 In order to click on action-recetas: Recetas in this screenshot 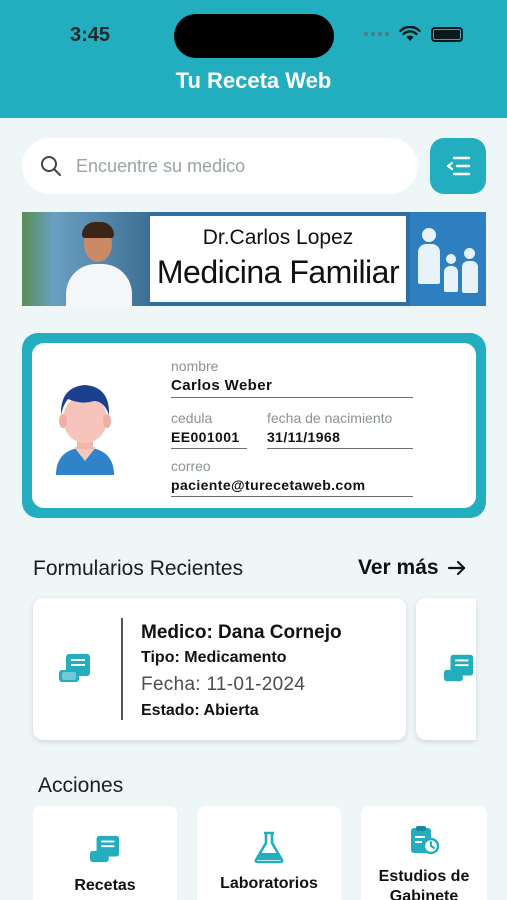, I will do `click(105, 853)`.